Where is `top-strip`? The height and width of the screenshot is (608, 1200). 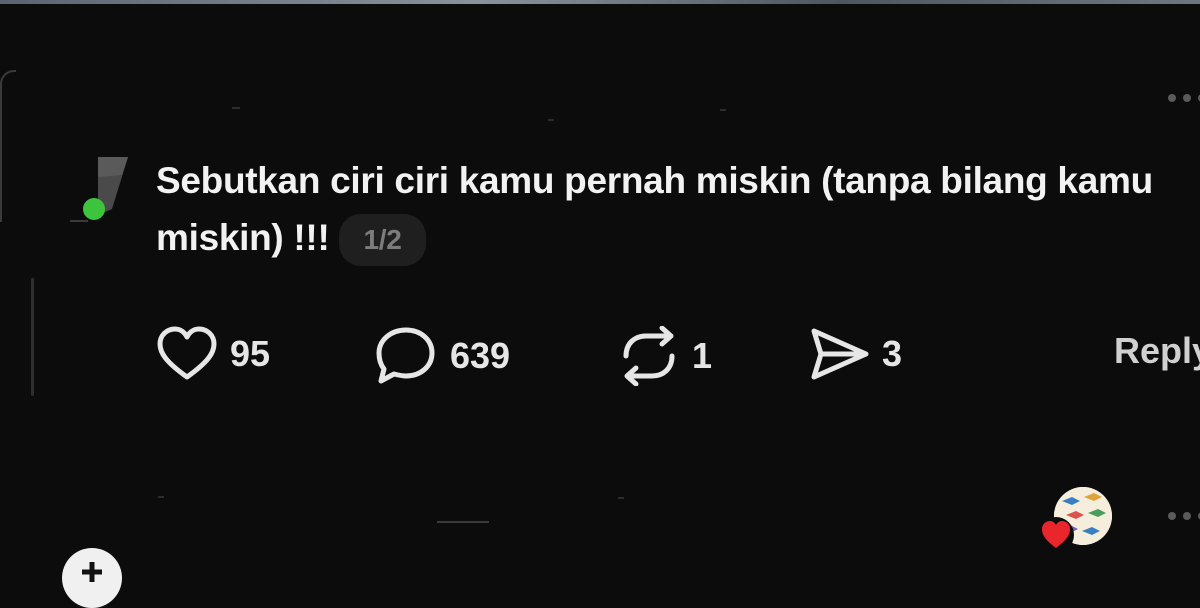
top-strip is located at coordinates (600, 2).